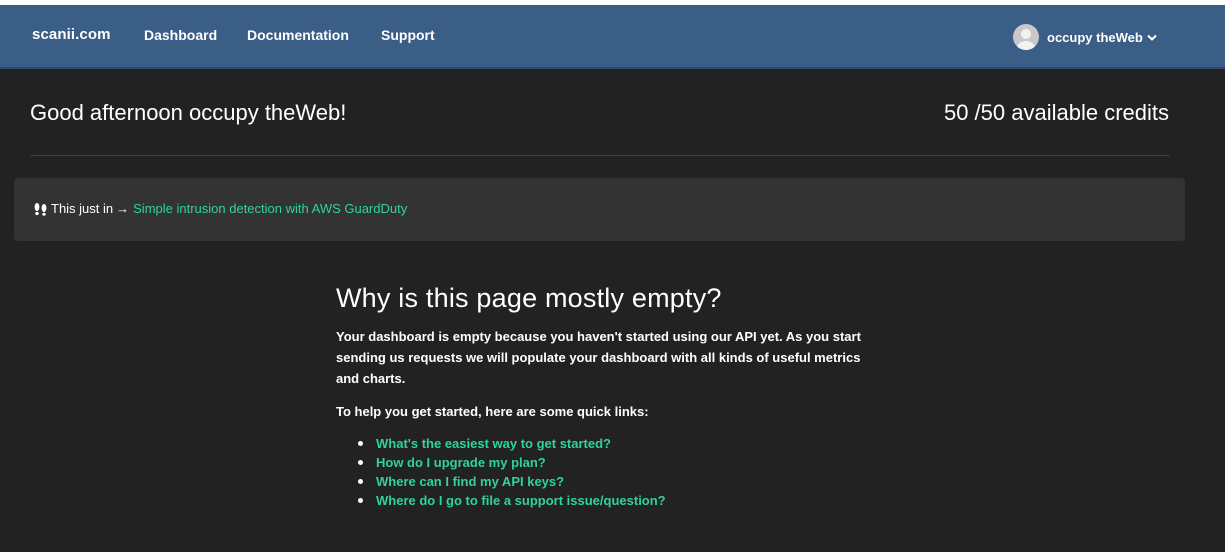  I want to click on empty-state-title: Why is this page mostly empty?, so click(529, 298).